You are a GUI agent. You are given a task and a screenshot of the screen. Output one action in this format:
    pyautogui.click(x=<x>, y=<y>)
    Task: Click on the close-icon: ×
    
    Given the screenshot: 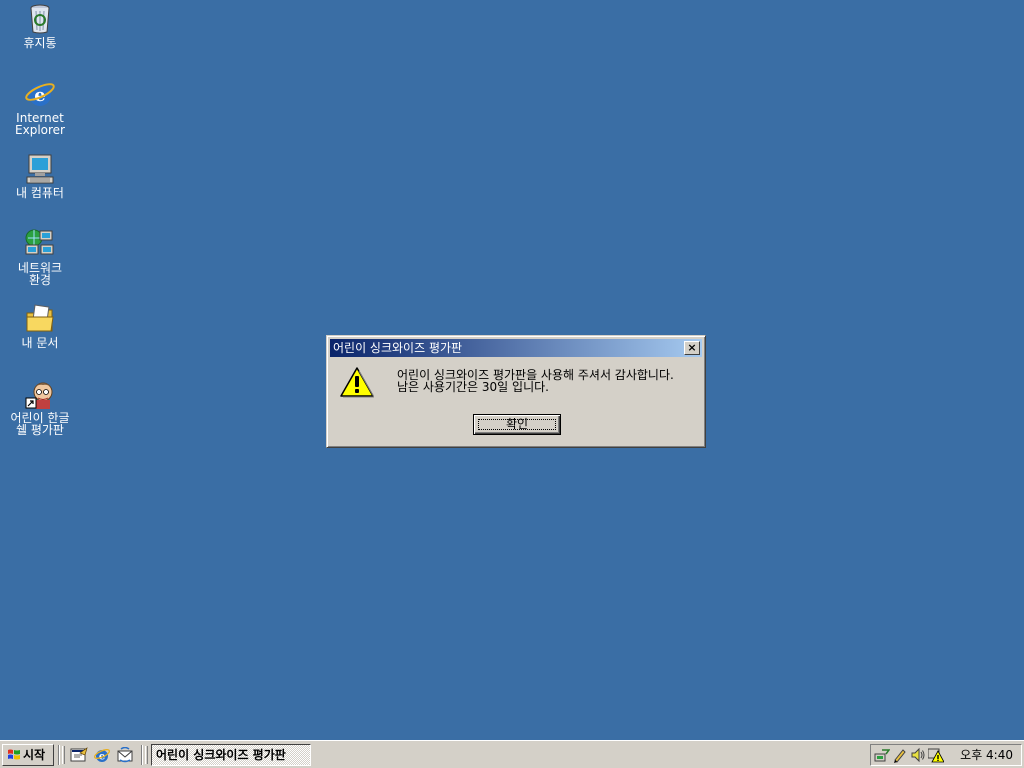 What is the action you would take?
    pyautogui.click(x=692, y=347)
    